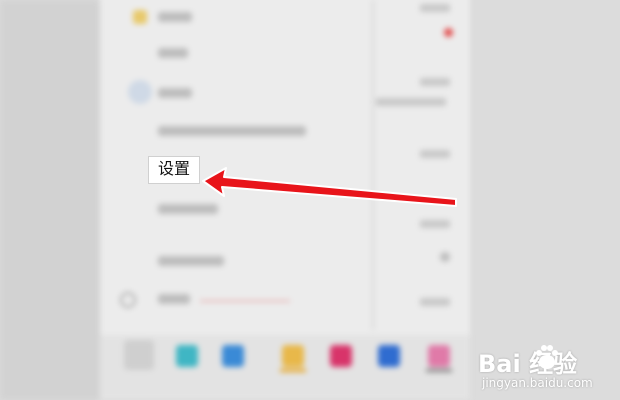 This screenshot has height=400, width=620. Describe the element at coordinates (448, 32) in the screenshot. I see `notification-dot` at that location.